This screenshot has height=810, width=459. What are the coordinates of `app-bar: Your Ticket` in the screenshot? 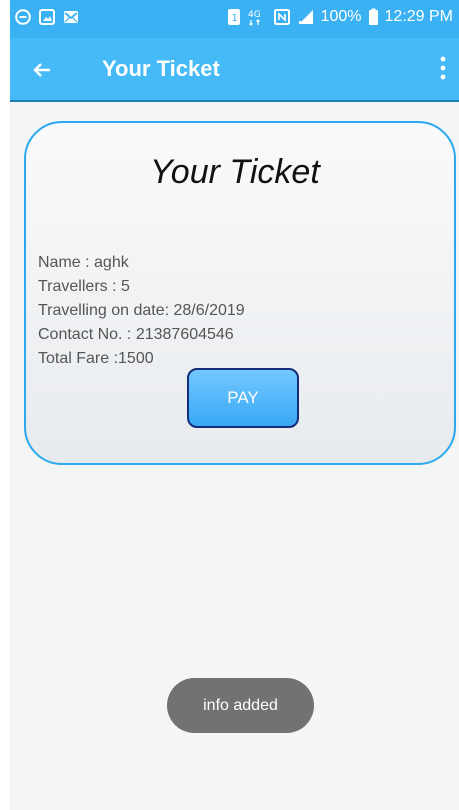 It's located at (234, 70).